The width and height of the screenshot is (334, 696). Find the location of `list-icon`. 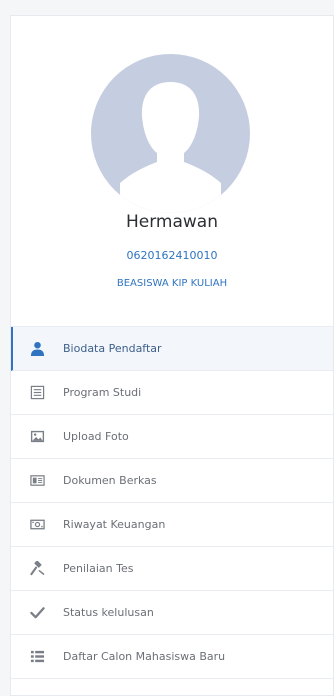

list-icon is located at coordinates (37, 393).